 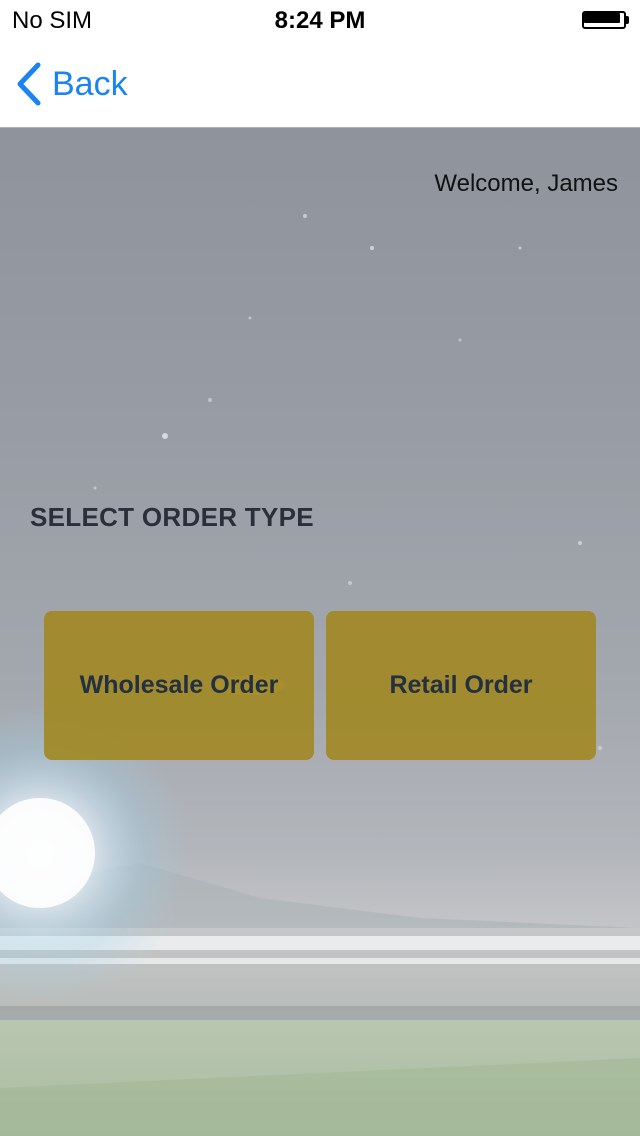 I want to click on status-bar: No SIM 8:24 PM, so click(x=320, y=20).